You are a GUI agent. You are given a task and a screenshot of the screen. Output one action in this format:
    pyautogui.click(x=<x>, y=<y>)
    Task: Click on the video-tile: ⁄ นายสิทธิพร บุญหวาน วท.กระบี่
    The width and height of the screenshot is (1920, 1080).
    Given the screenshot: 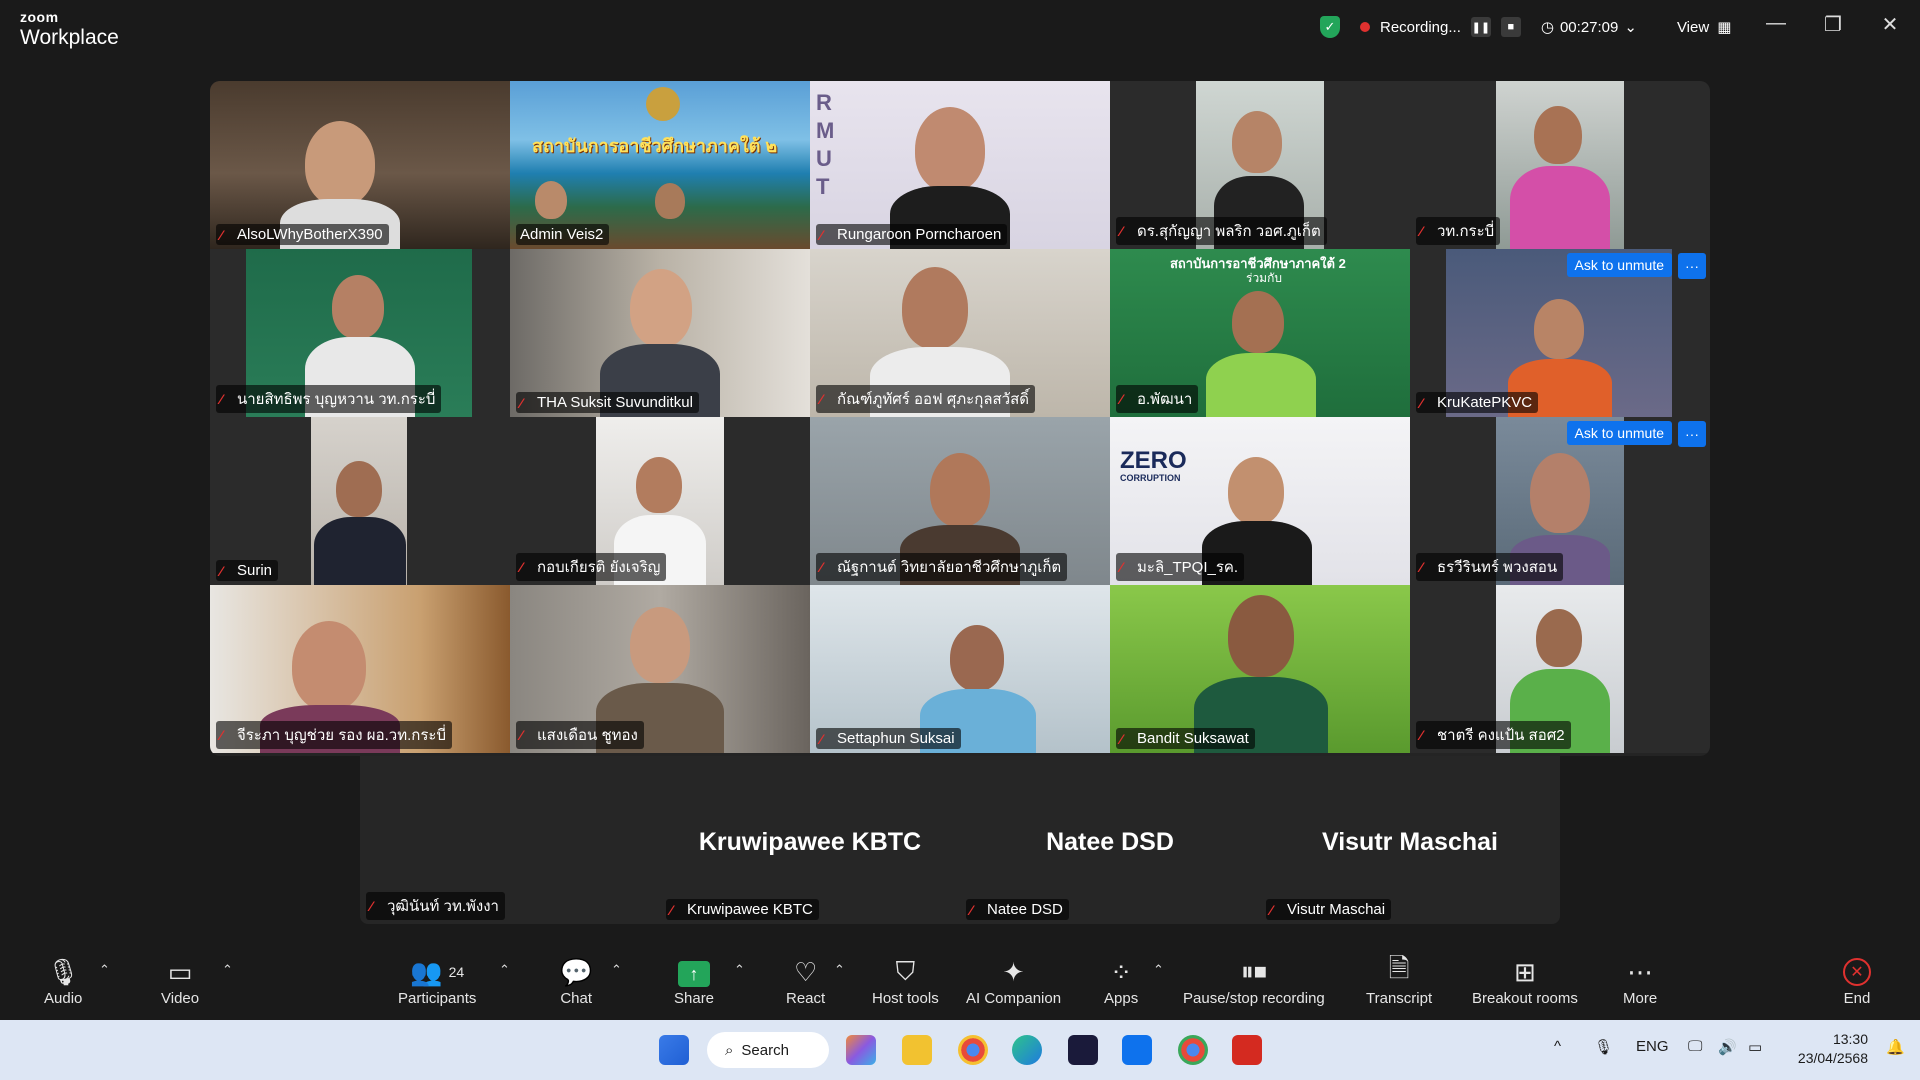 What is the action you would take?
    pyautogui.click(x=360, y=333)
    